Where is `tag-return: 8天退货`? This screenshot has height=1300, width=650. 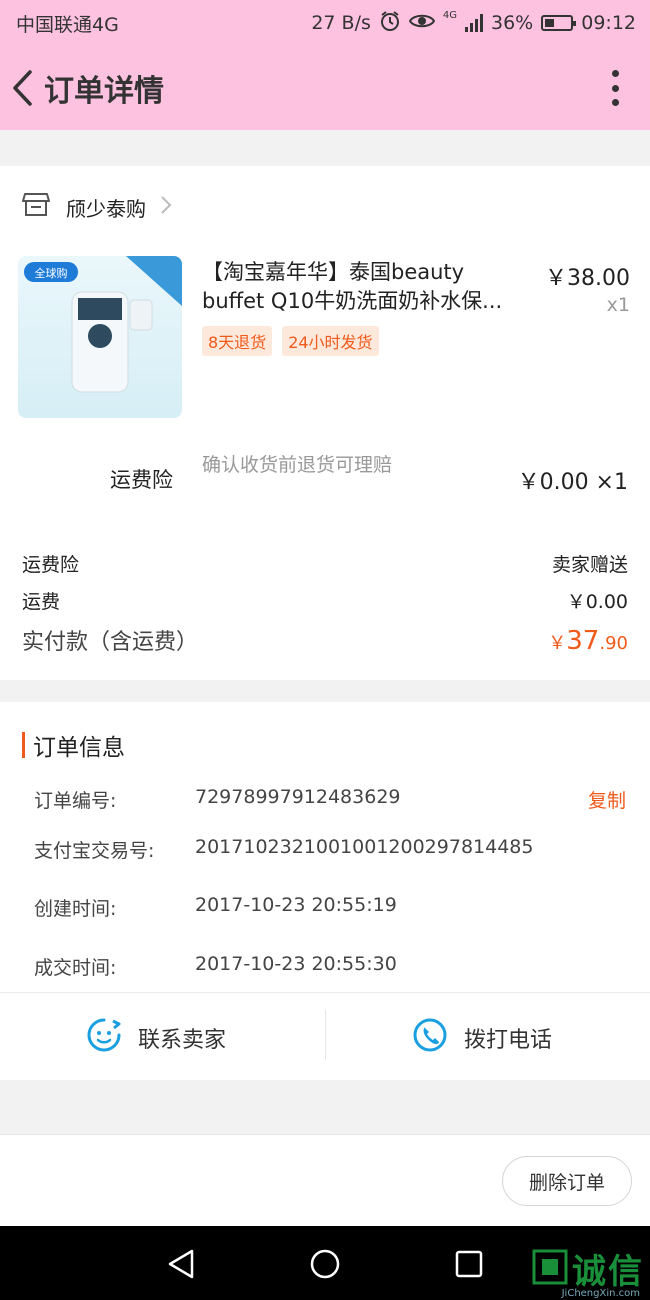 tag-return: 8天退货 is located at coordinates (237, 341).